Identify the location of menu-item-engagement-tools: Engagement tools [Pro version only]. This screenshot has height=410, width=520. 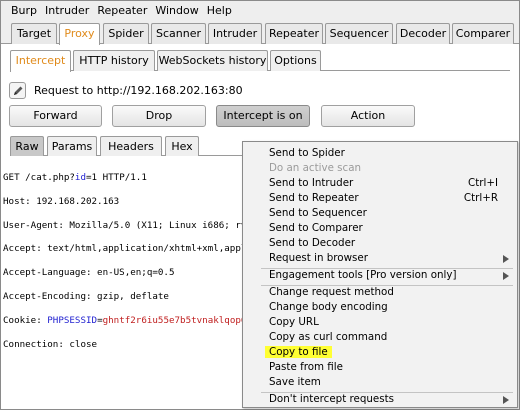
(380, 275).